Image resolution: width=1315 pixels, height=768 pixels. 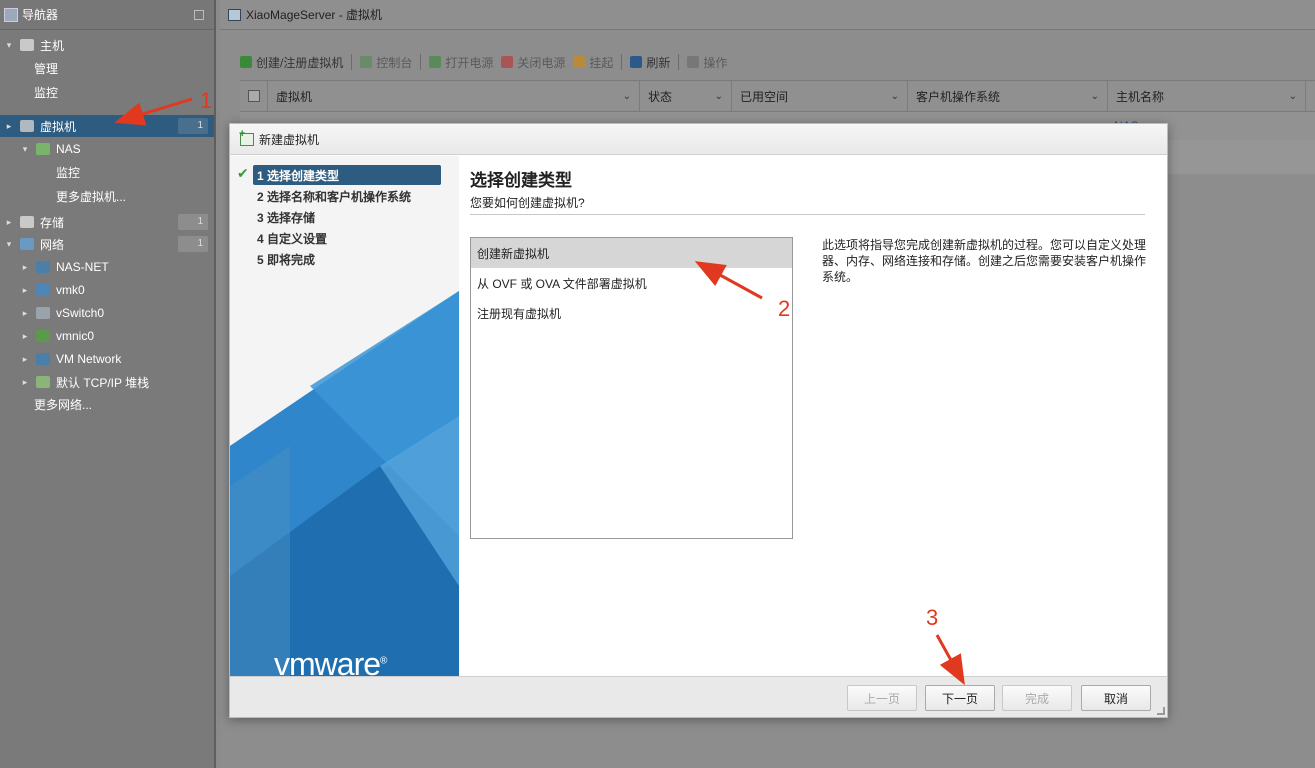 I want to click on divider, so click(x=807, y=214).